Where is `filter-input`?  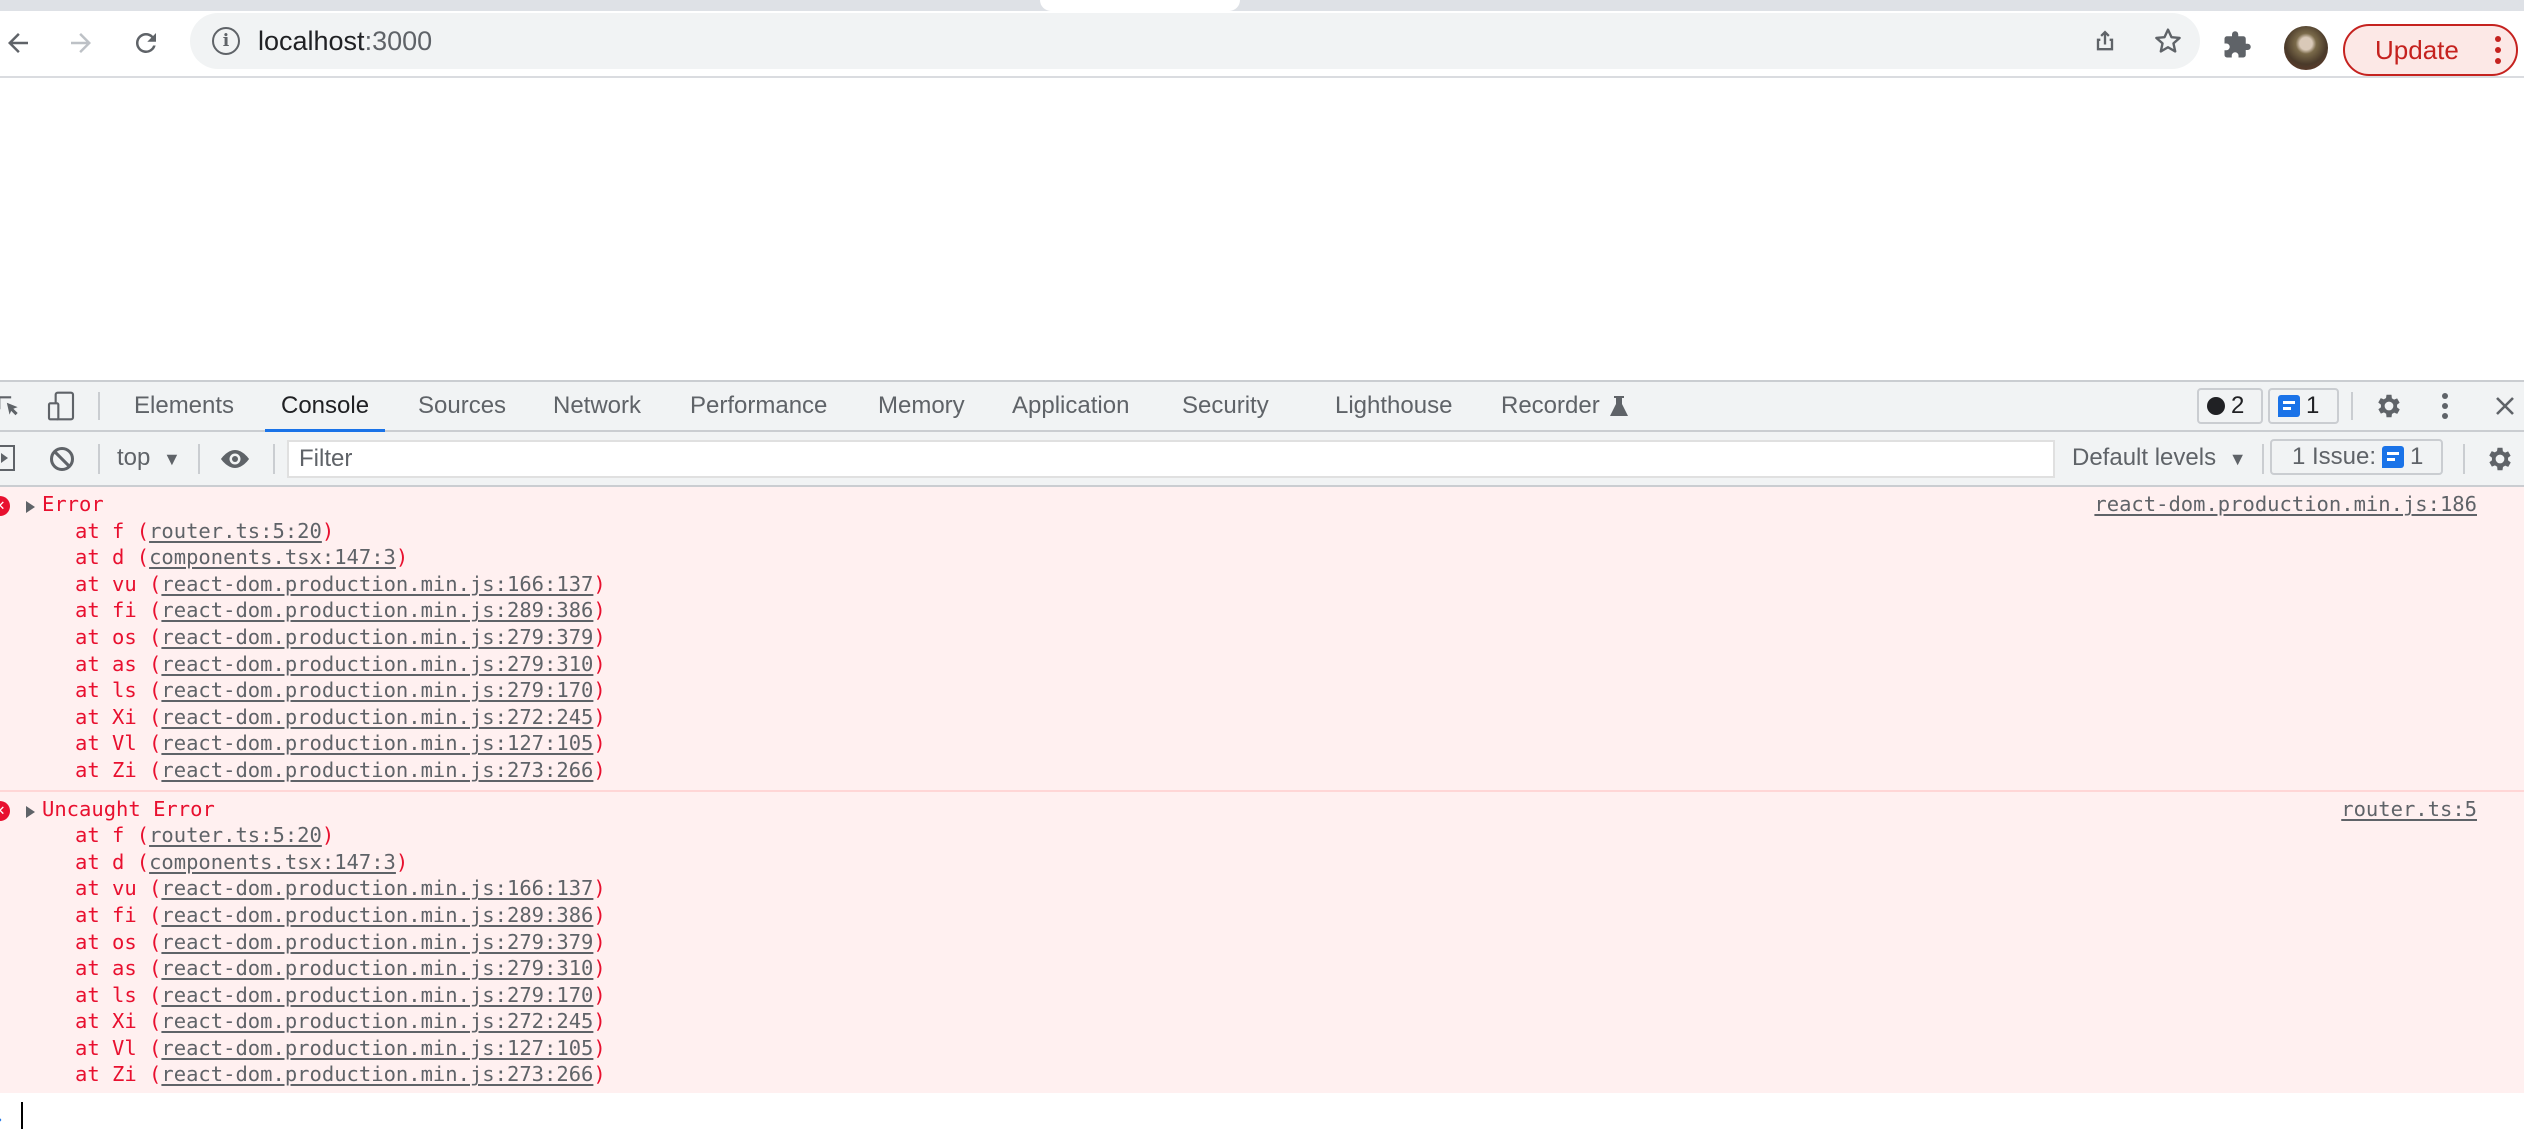
filter-input is located at coordinates (1171, 459).